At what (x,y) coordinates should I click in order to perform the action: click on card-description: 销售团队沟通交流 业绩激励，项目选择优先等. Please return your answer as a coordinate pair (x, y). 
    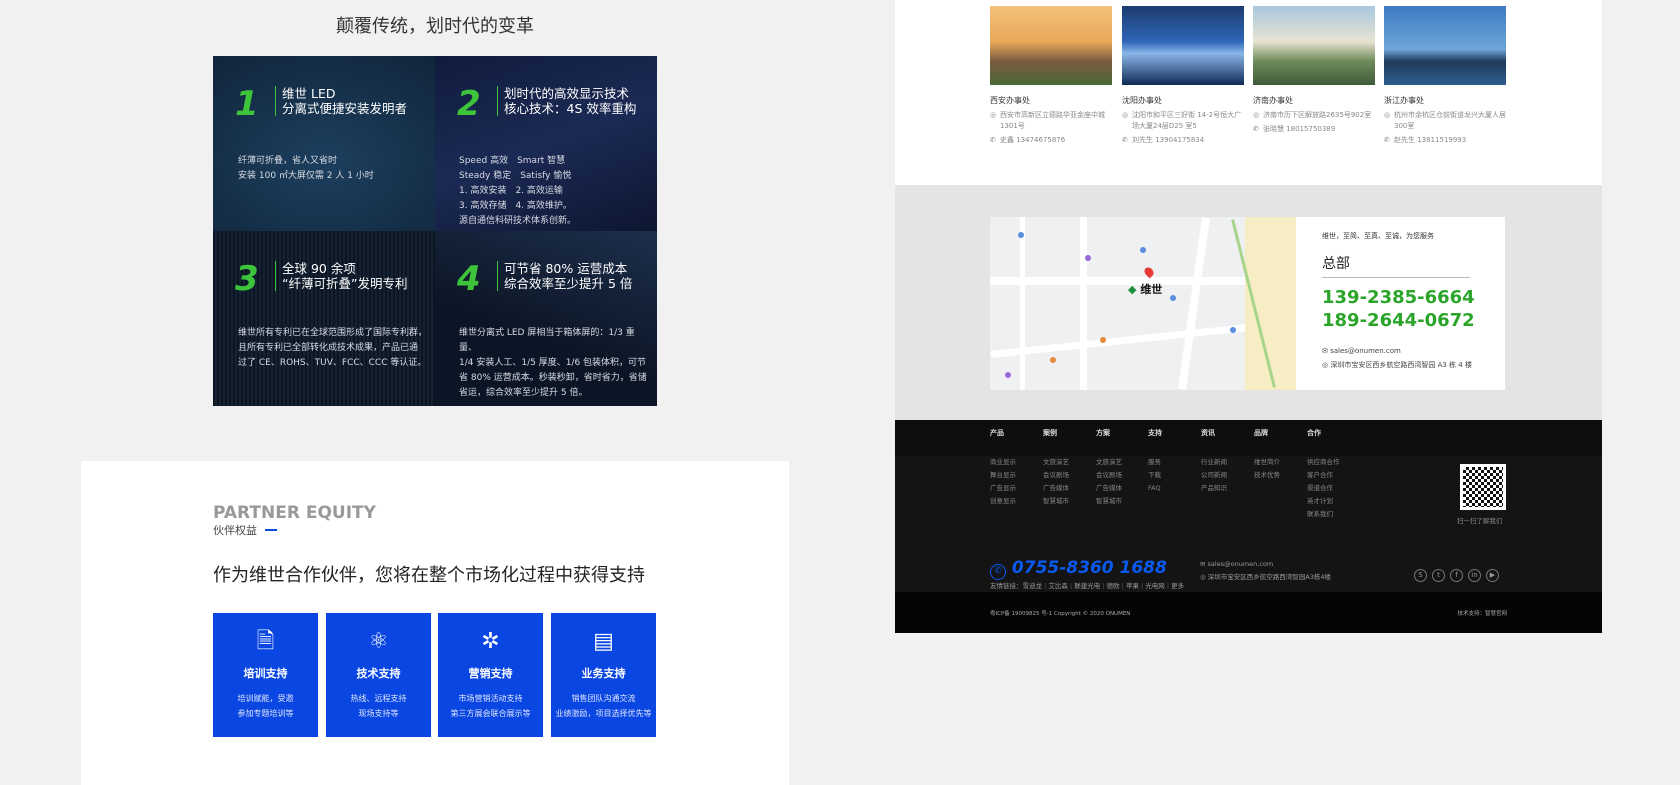
    Looking at the image, I should click on (603, 706).